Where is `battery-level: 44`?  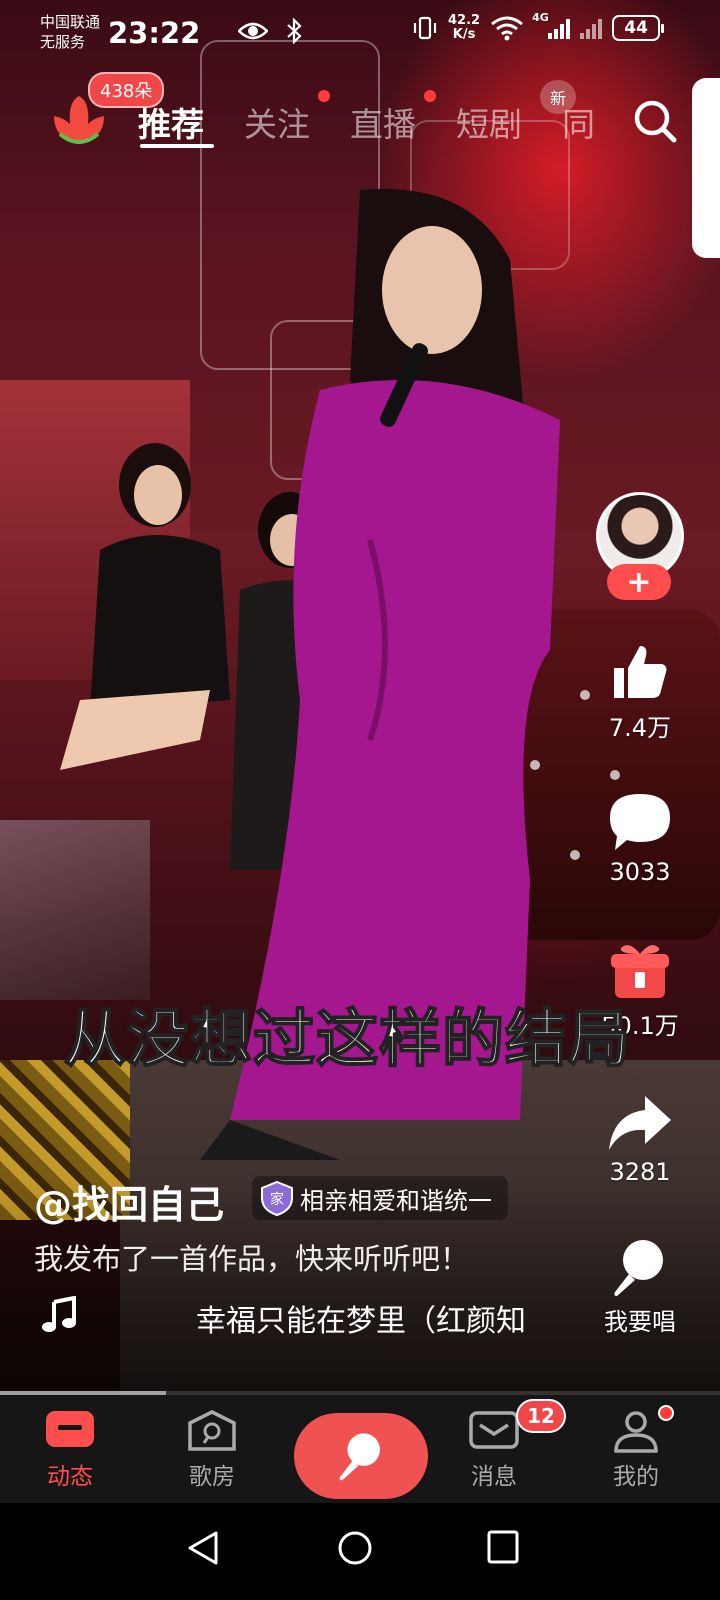
battery-level: 44 is located at coordinates (636, 28).